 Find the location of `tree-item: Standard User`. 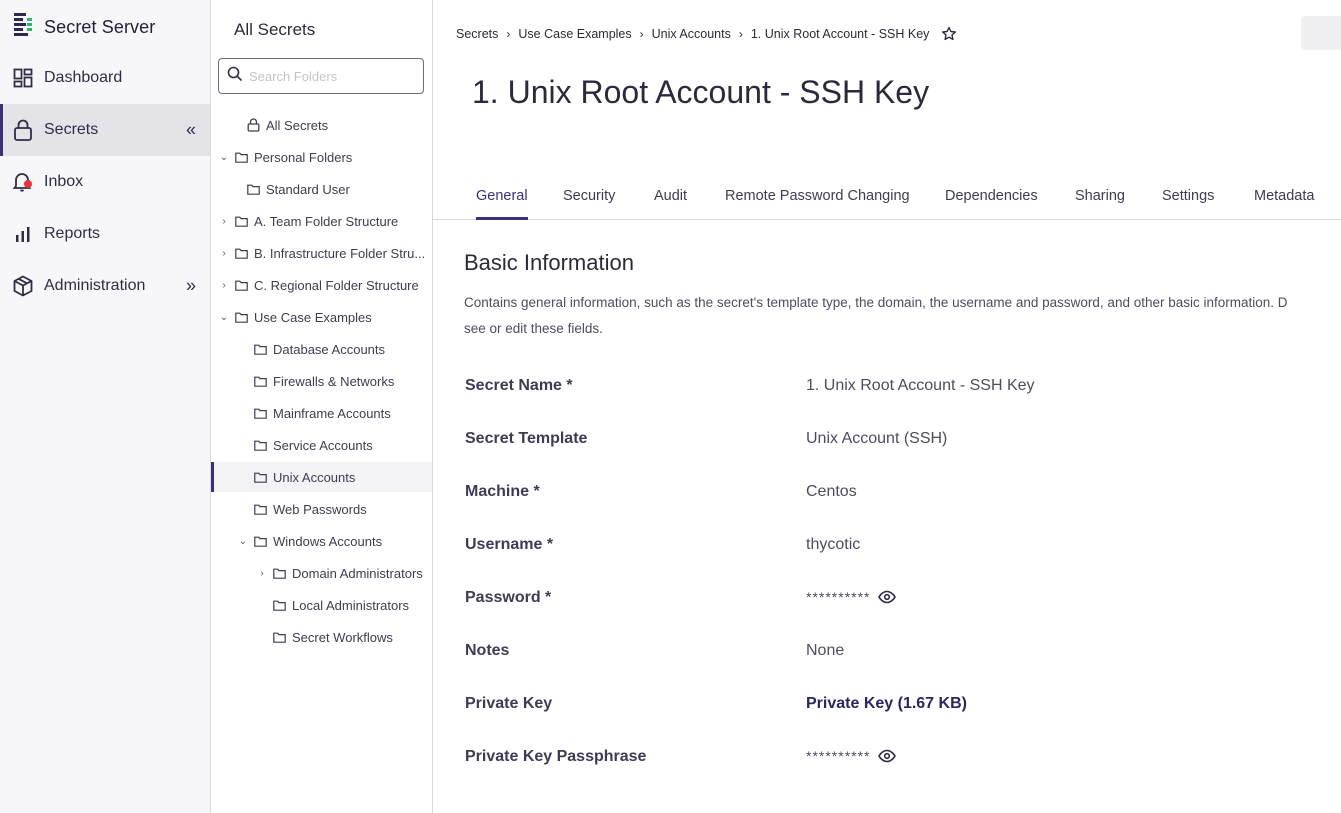

tree-item: Standard User is located at coordinates (321, 189).